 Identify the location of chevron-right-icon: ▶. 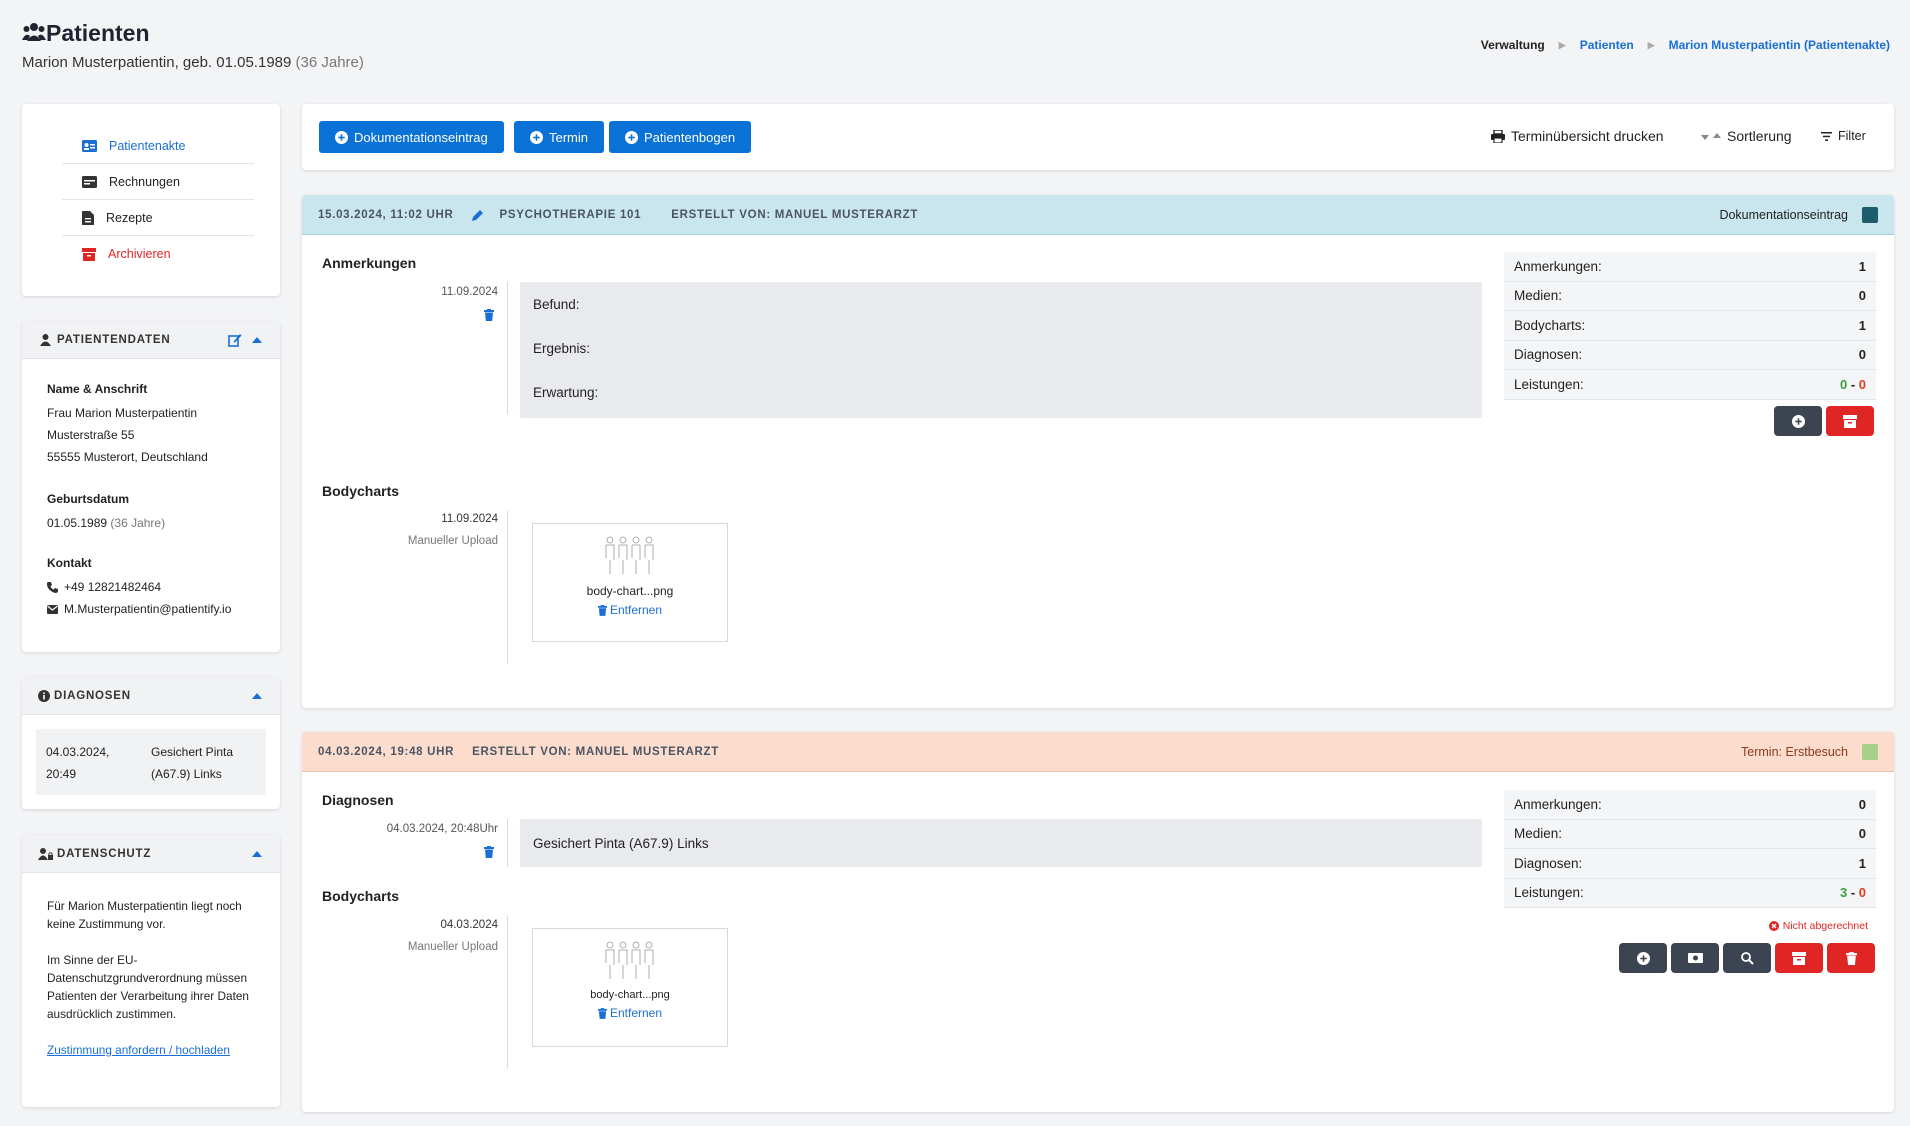
(1562, 44).